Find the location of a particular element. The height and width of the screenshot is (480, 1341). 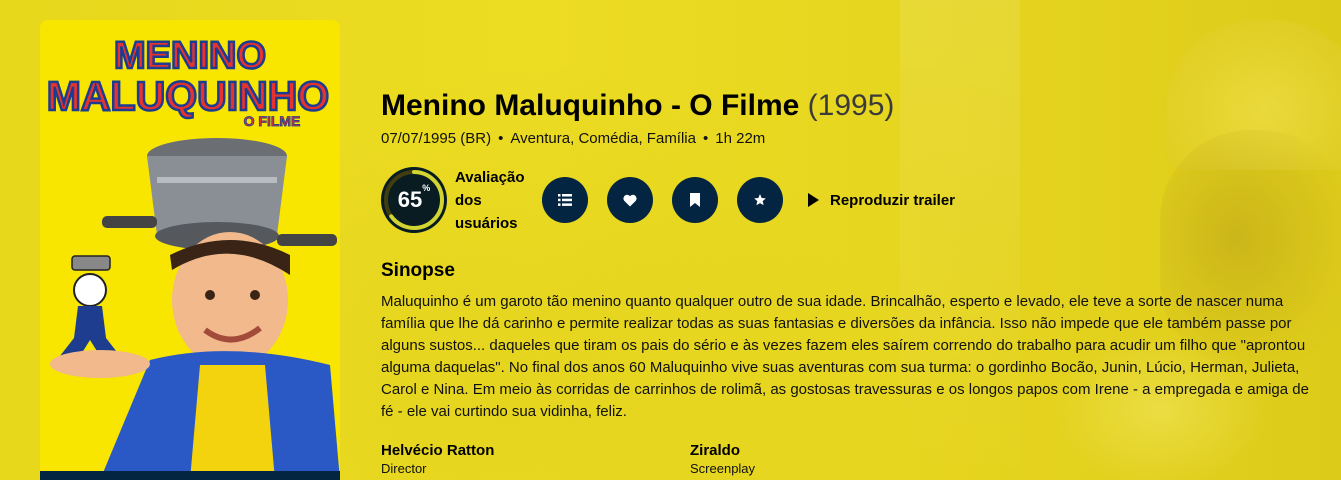

movie-title: Menino Maluquinho - O Filme (1995) is located at coordinates (846, 106).